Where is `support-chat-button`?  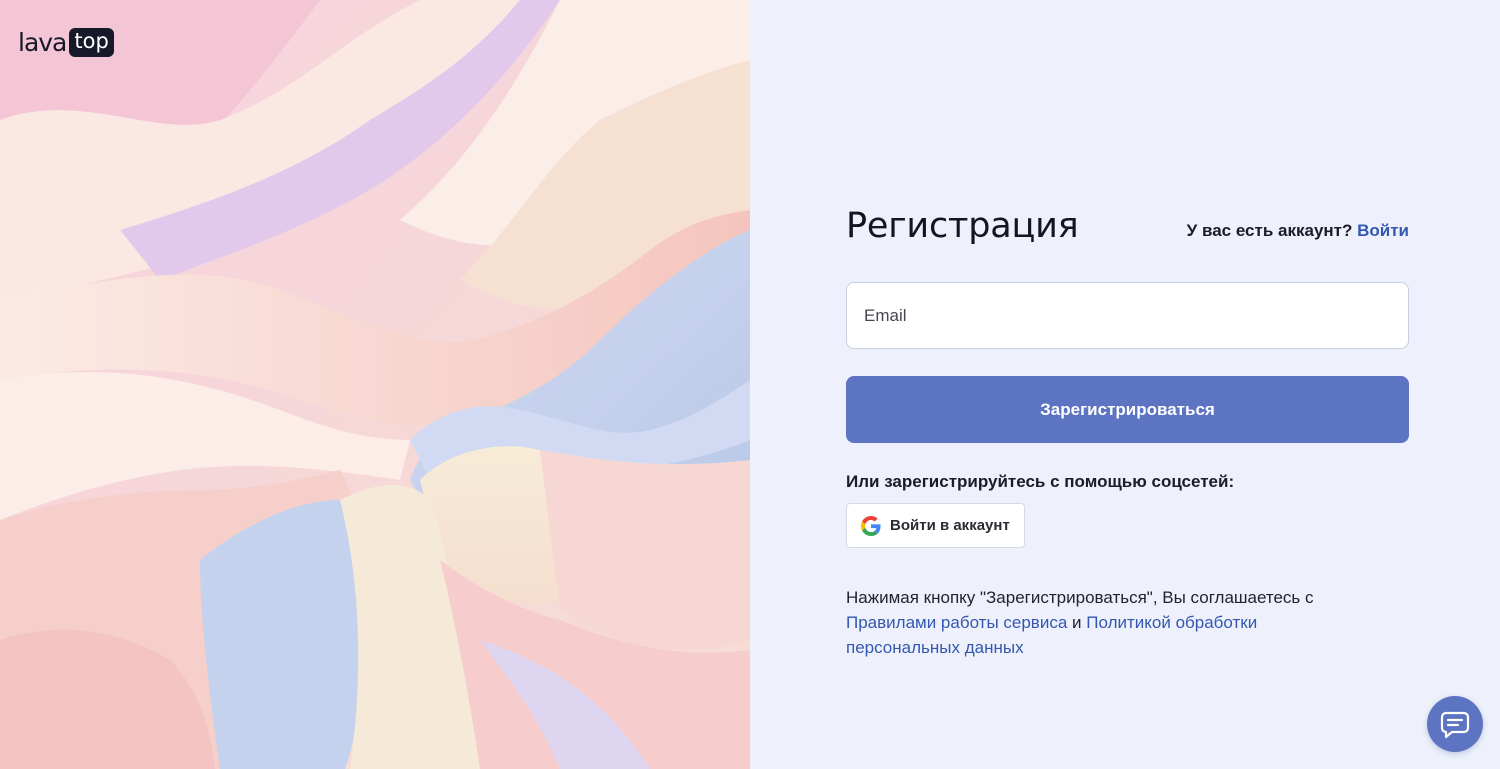 support-chat-button is located at coordinates (1455, 724).